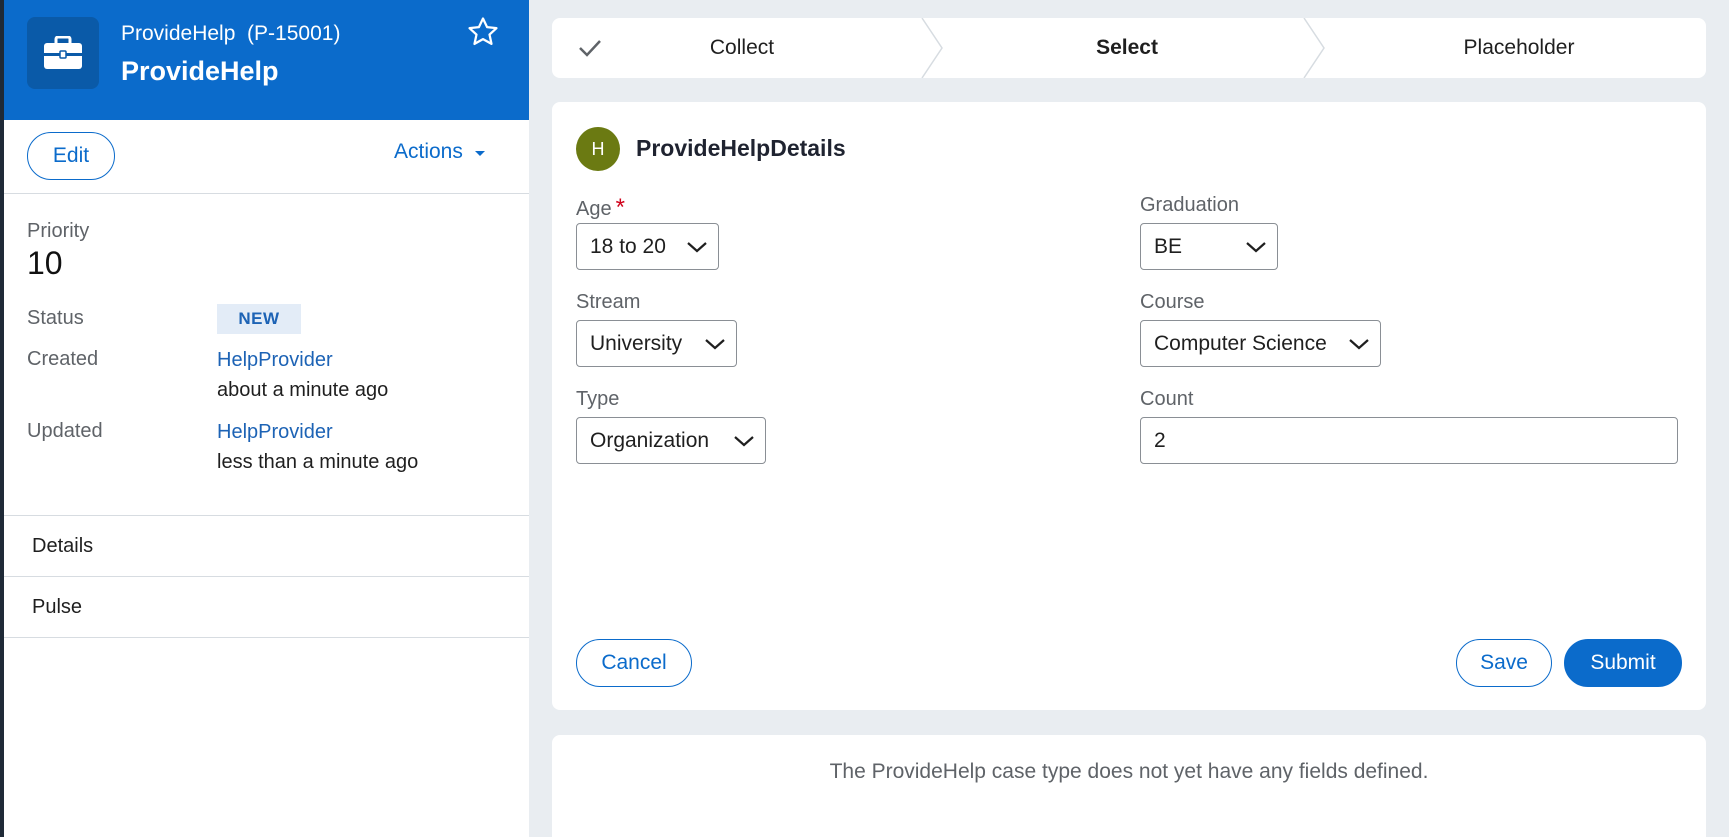 This screenshot has width=1729, height=837. What do you see at coordinates (650, 440) in the screenshot?
I see `type-select-value: Organization` at bounding box center [650, 440].